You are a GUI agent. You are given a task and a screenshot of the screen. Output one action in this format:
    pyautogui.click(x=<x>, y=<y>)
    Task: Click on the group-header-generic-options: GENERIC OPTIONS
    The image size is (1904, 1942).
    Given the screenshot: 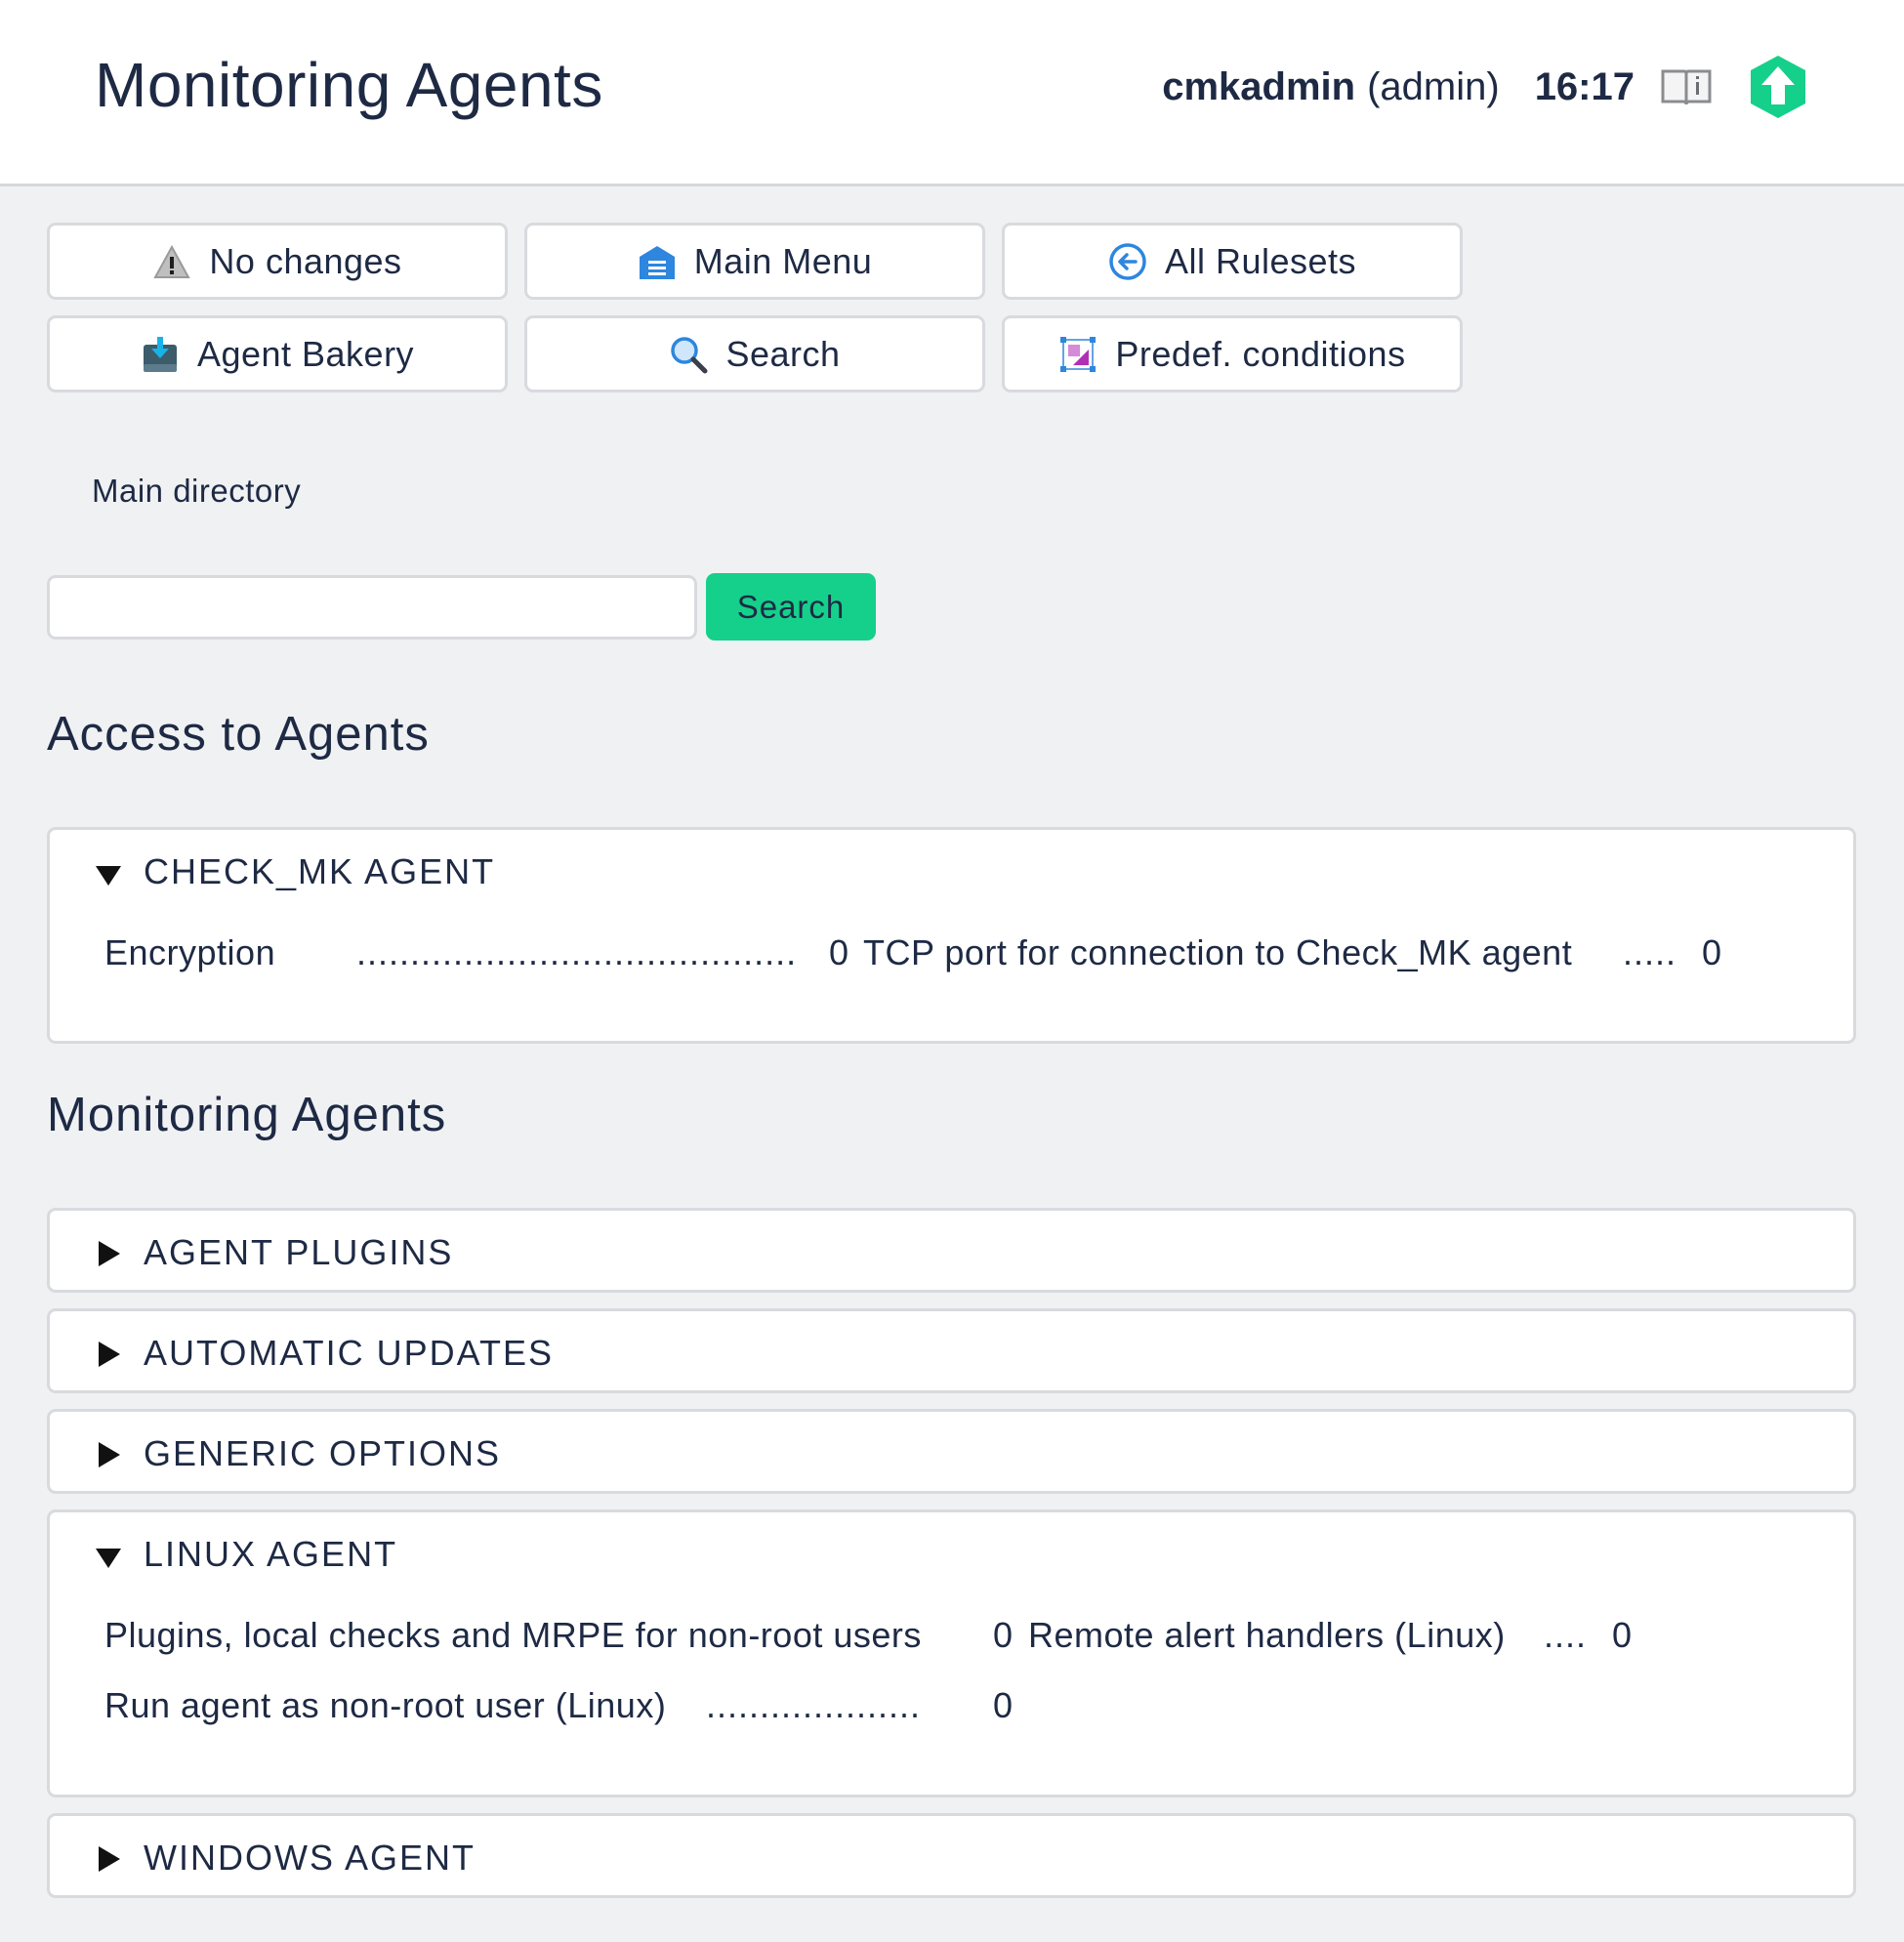 What is the action you would take?
    pyautogui.click(x=297, y=1453)
    